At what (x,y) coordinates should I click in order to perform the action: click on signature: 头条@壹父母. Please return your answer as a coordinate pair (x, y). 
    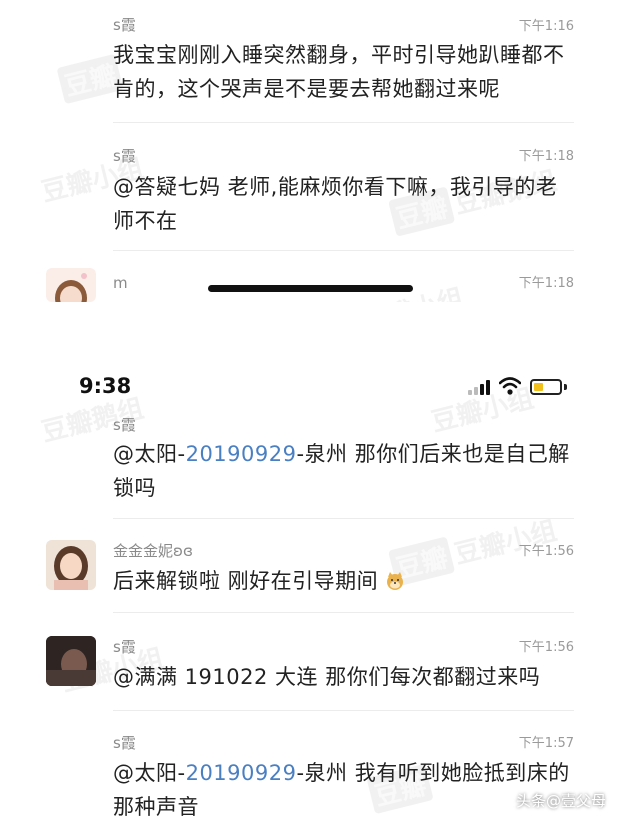
    Looking at the image, I should click on (560, 801).